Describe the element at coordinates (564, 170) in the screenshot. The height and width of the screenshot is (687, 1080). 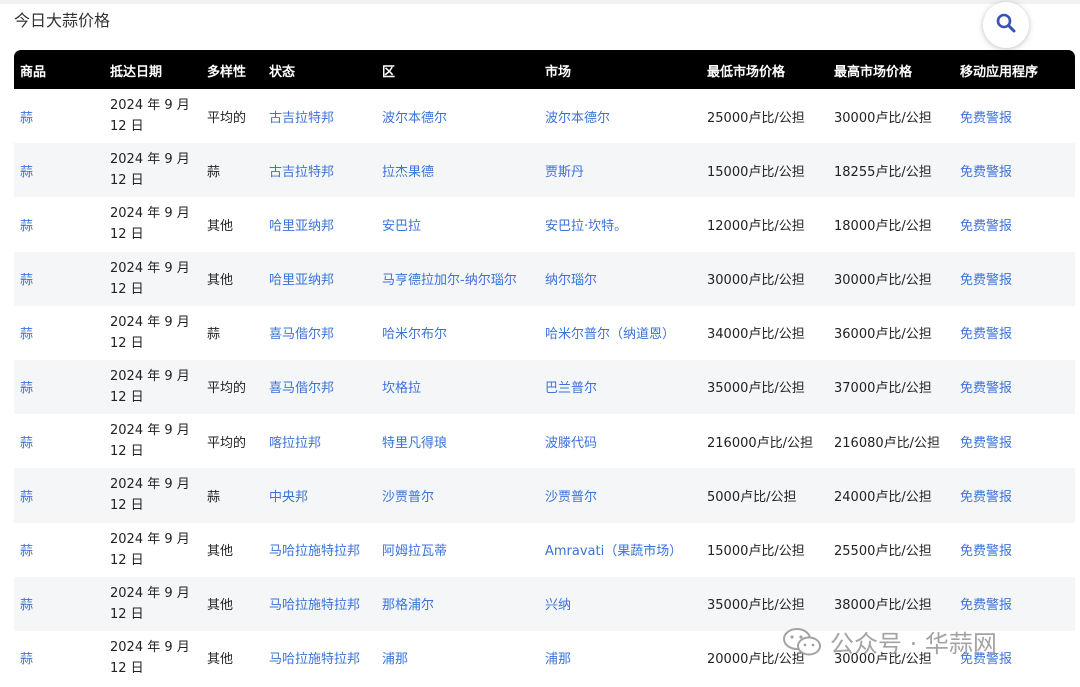
I see `cell-market: 贾斯丹` at that location.